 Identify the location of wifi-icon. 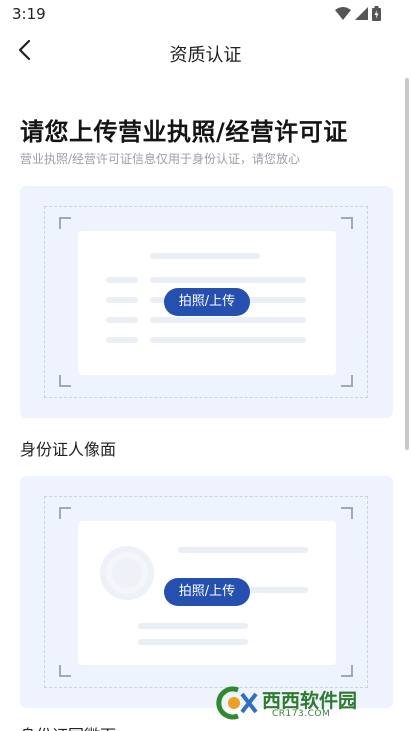
(343, 13).